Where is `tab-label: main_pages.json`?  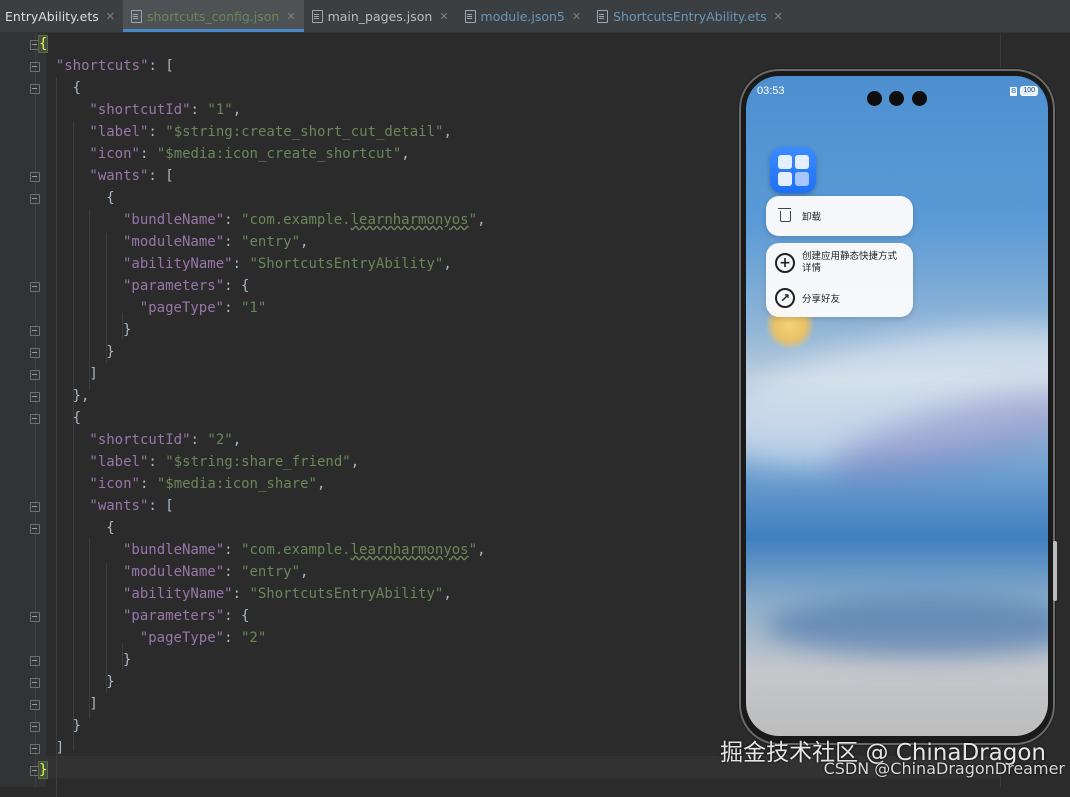 tab-label: main_pages.json is located at coordinates (380, 16).